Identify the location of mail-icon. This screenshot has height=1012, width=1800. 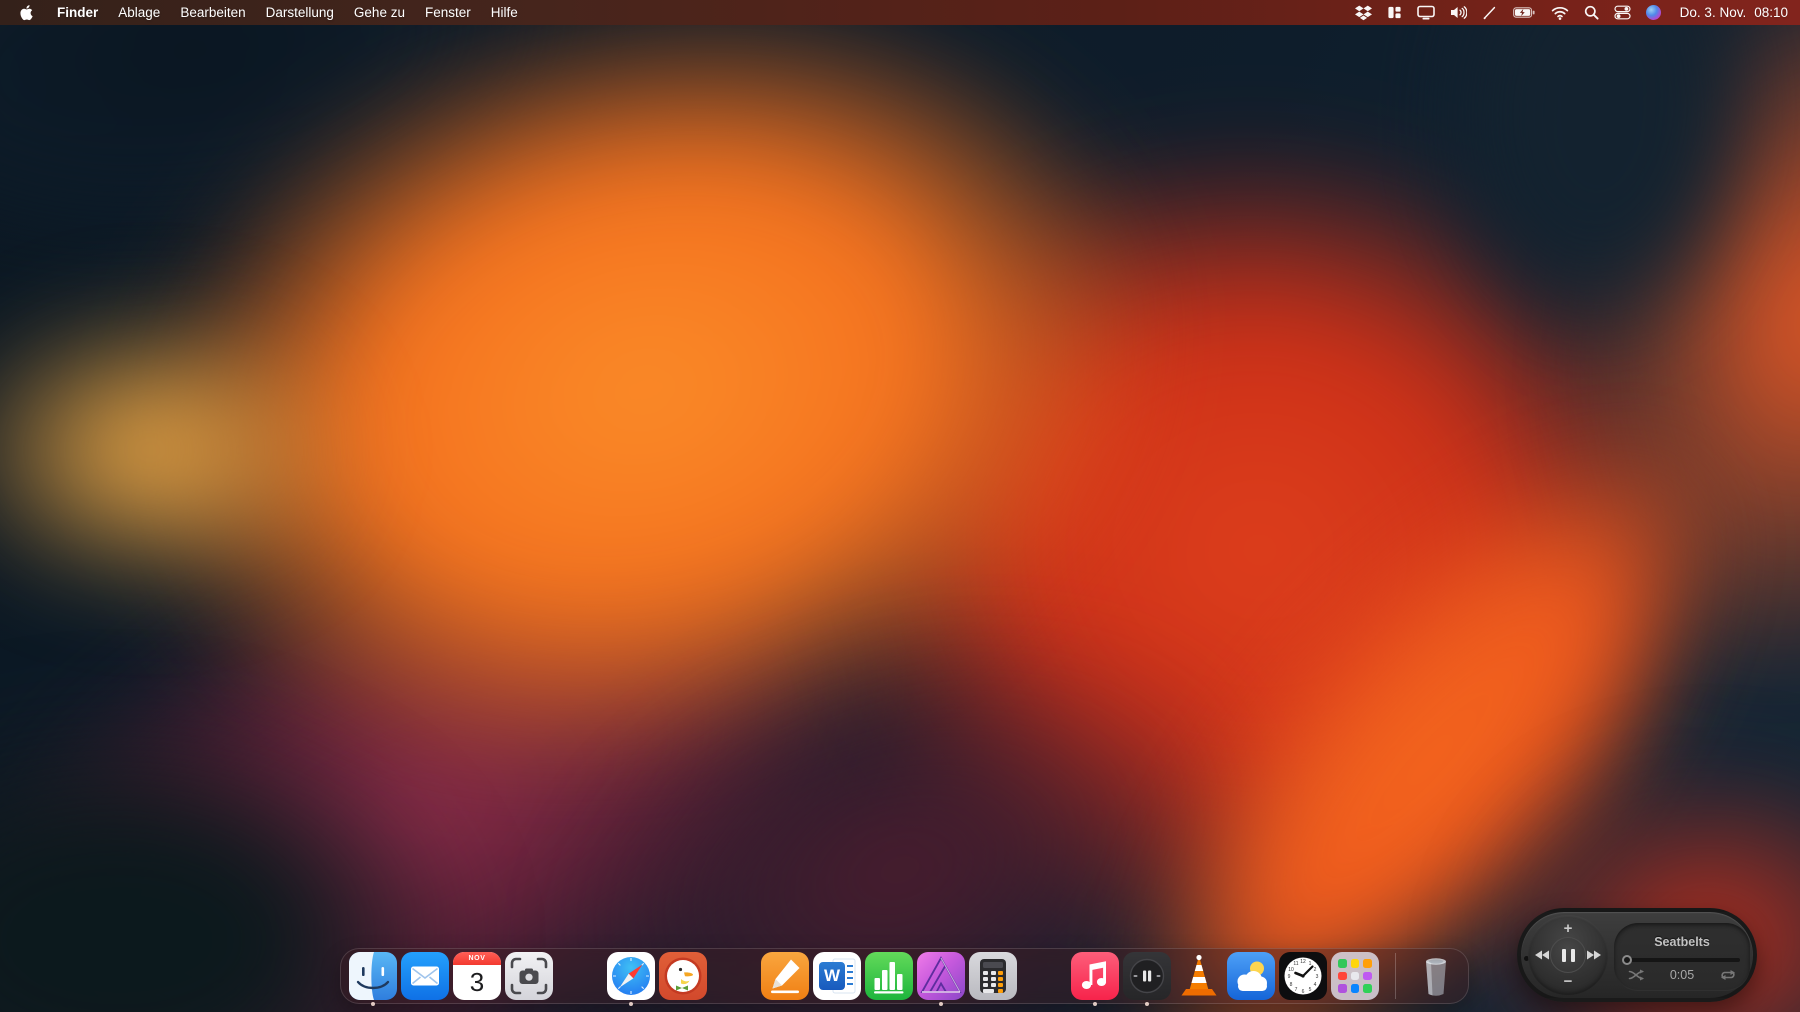
(425, 976).